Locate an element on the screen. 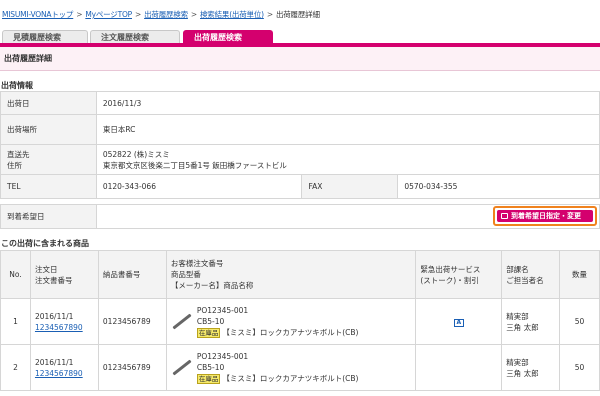 This screenshot has width=600, height=396. breadcrumb-link-search-results: 検索結果(出荷単位) is located at coordinates (232, 14).